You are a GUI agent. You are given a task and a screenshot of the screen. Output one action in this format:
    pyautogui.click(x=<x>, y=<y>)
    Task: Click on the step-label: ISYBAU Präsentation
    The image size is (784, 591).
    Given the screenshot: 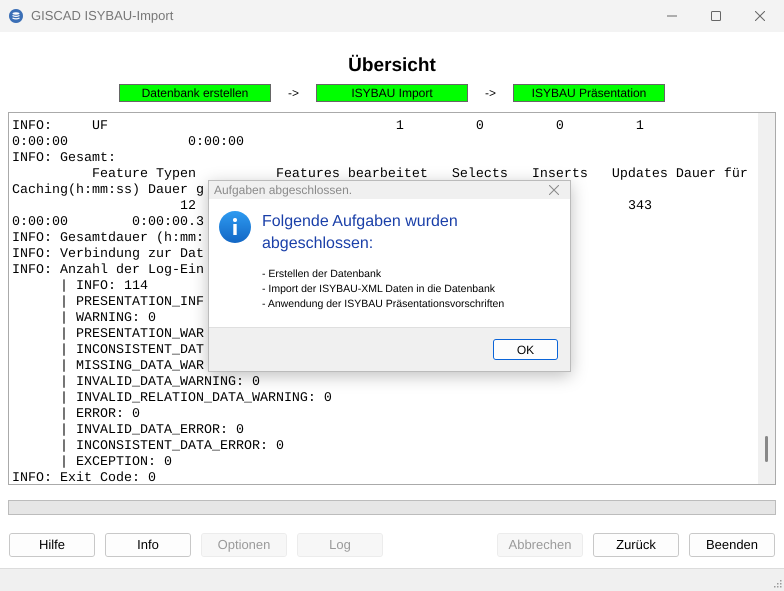 What is the action you would take?
    pyautogui.click(x=589, y=93)
    